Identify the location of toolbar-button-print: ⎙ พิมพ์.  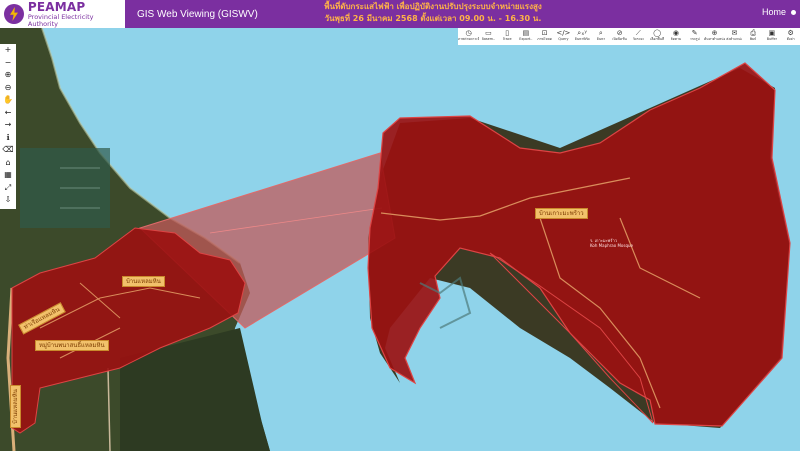
(753, 36).